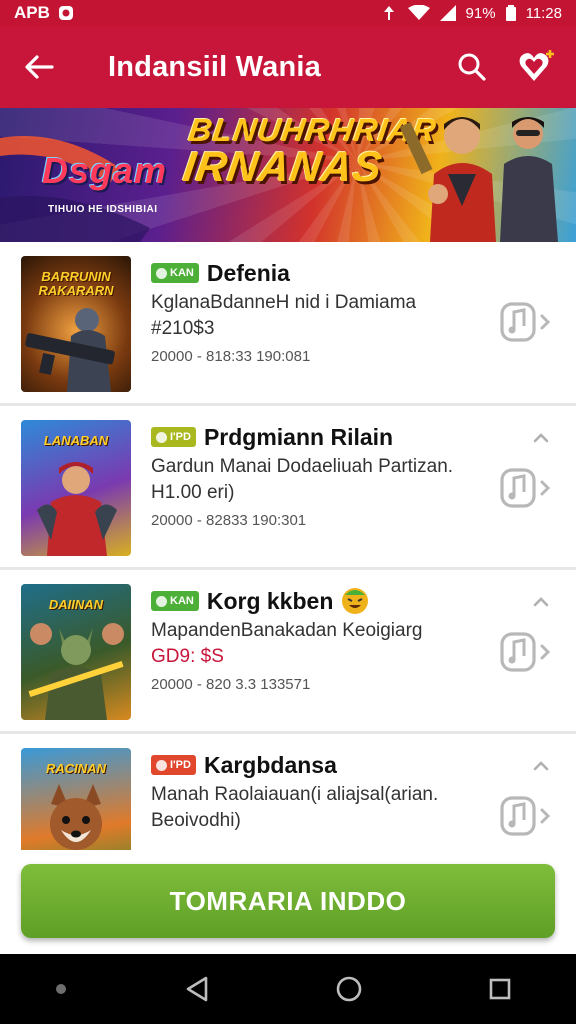 The width and height of the screenshot is (576, 1024). I want to click on circle-home-icon, so click(349, 989).